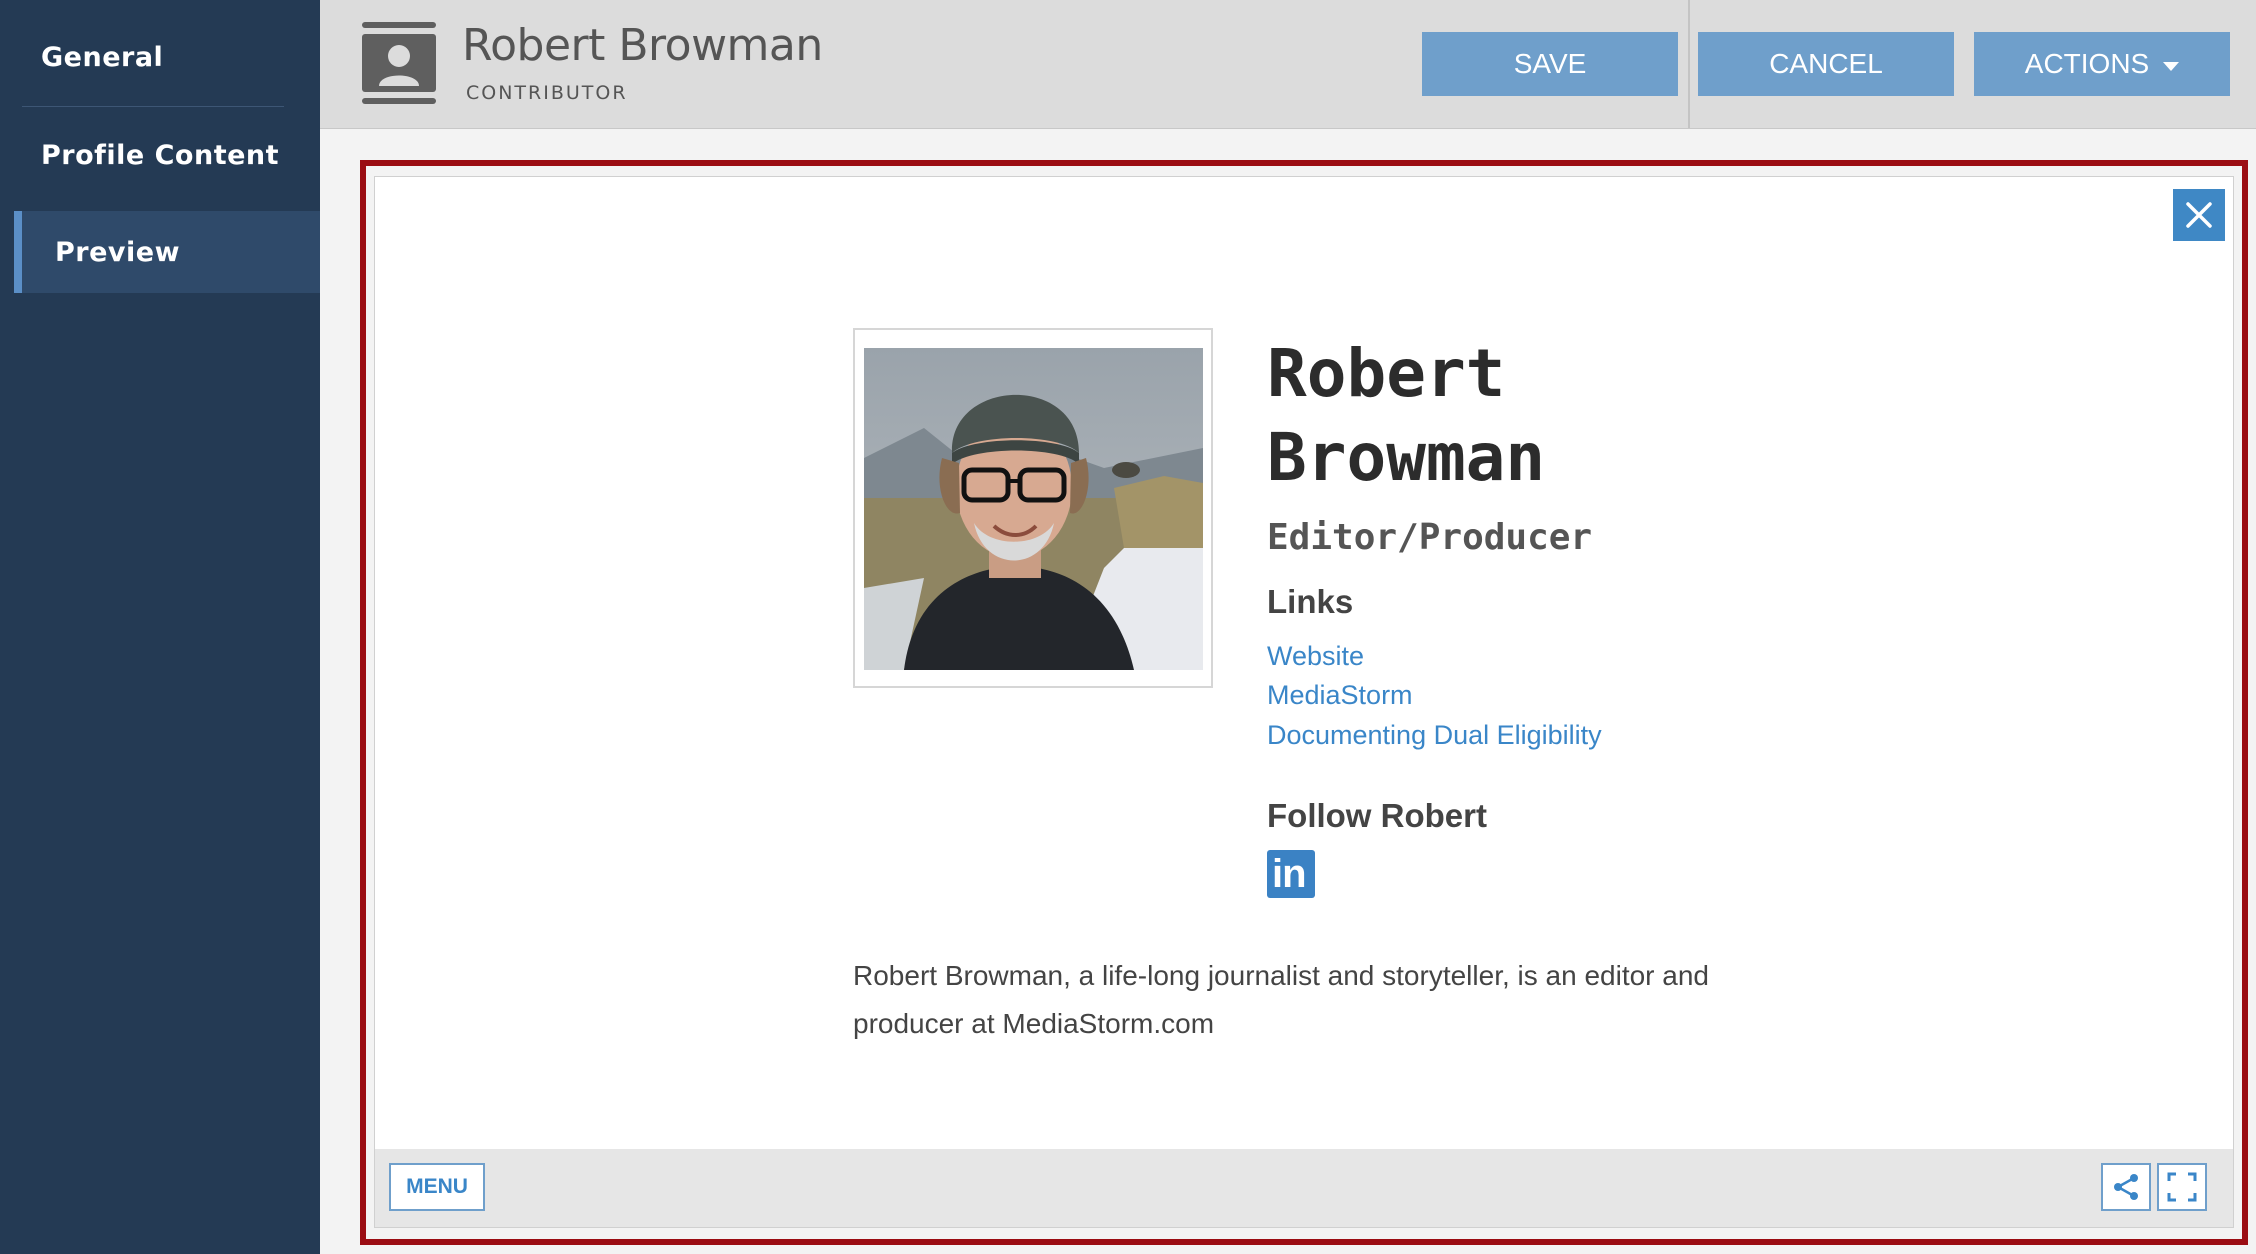 Image resolution: width=2256 pixels, height=1254 pixels. I want to click on profile-name: Robert Browman, so click(1567, 416).